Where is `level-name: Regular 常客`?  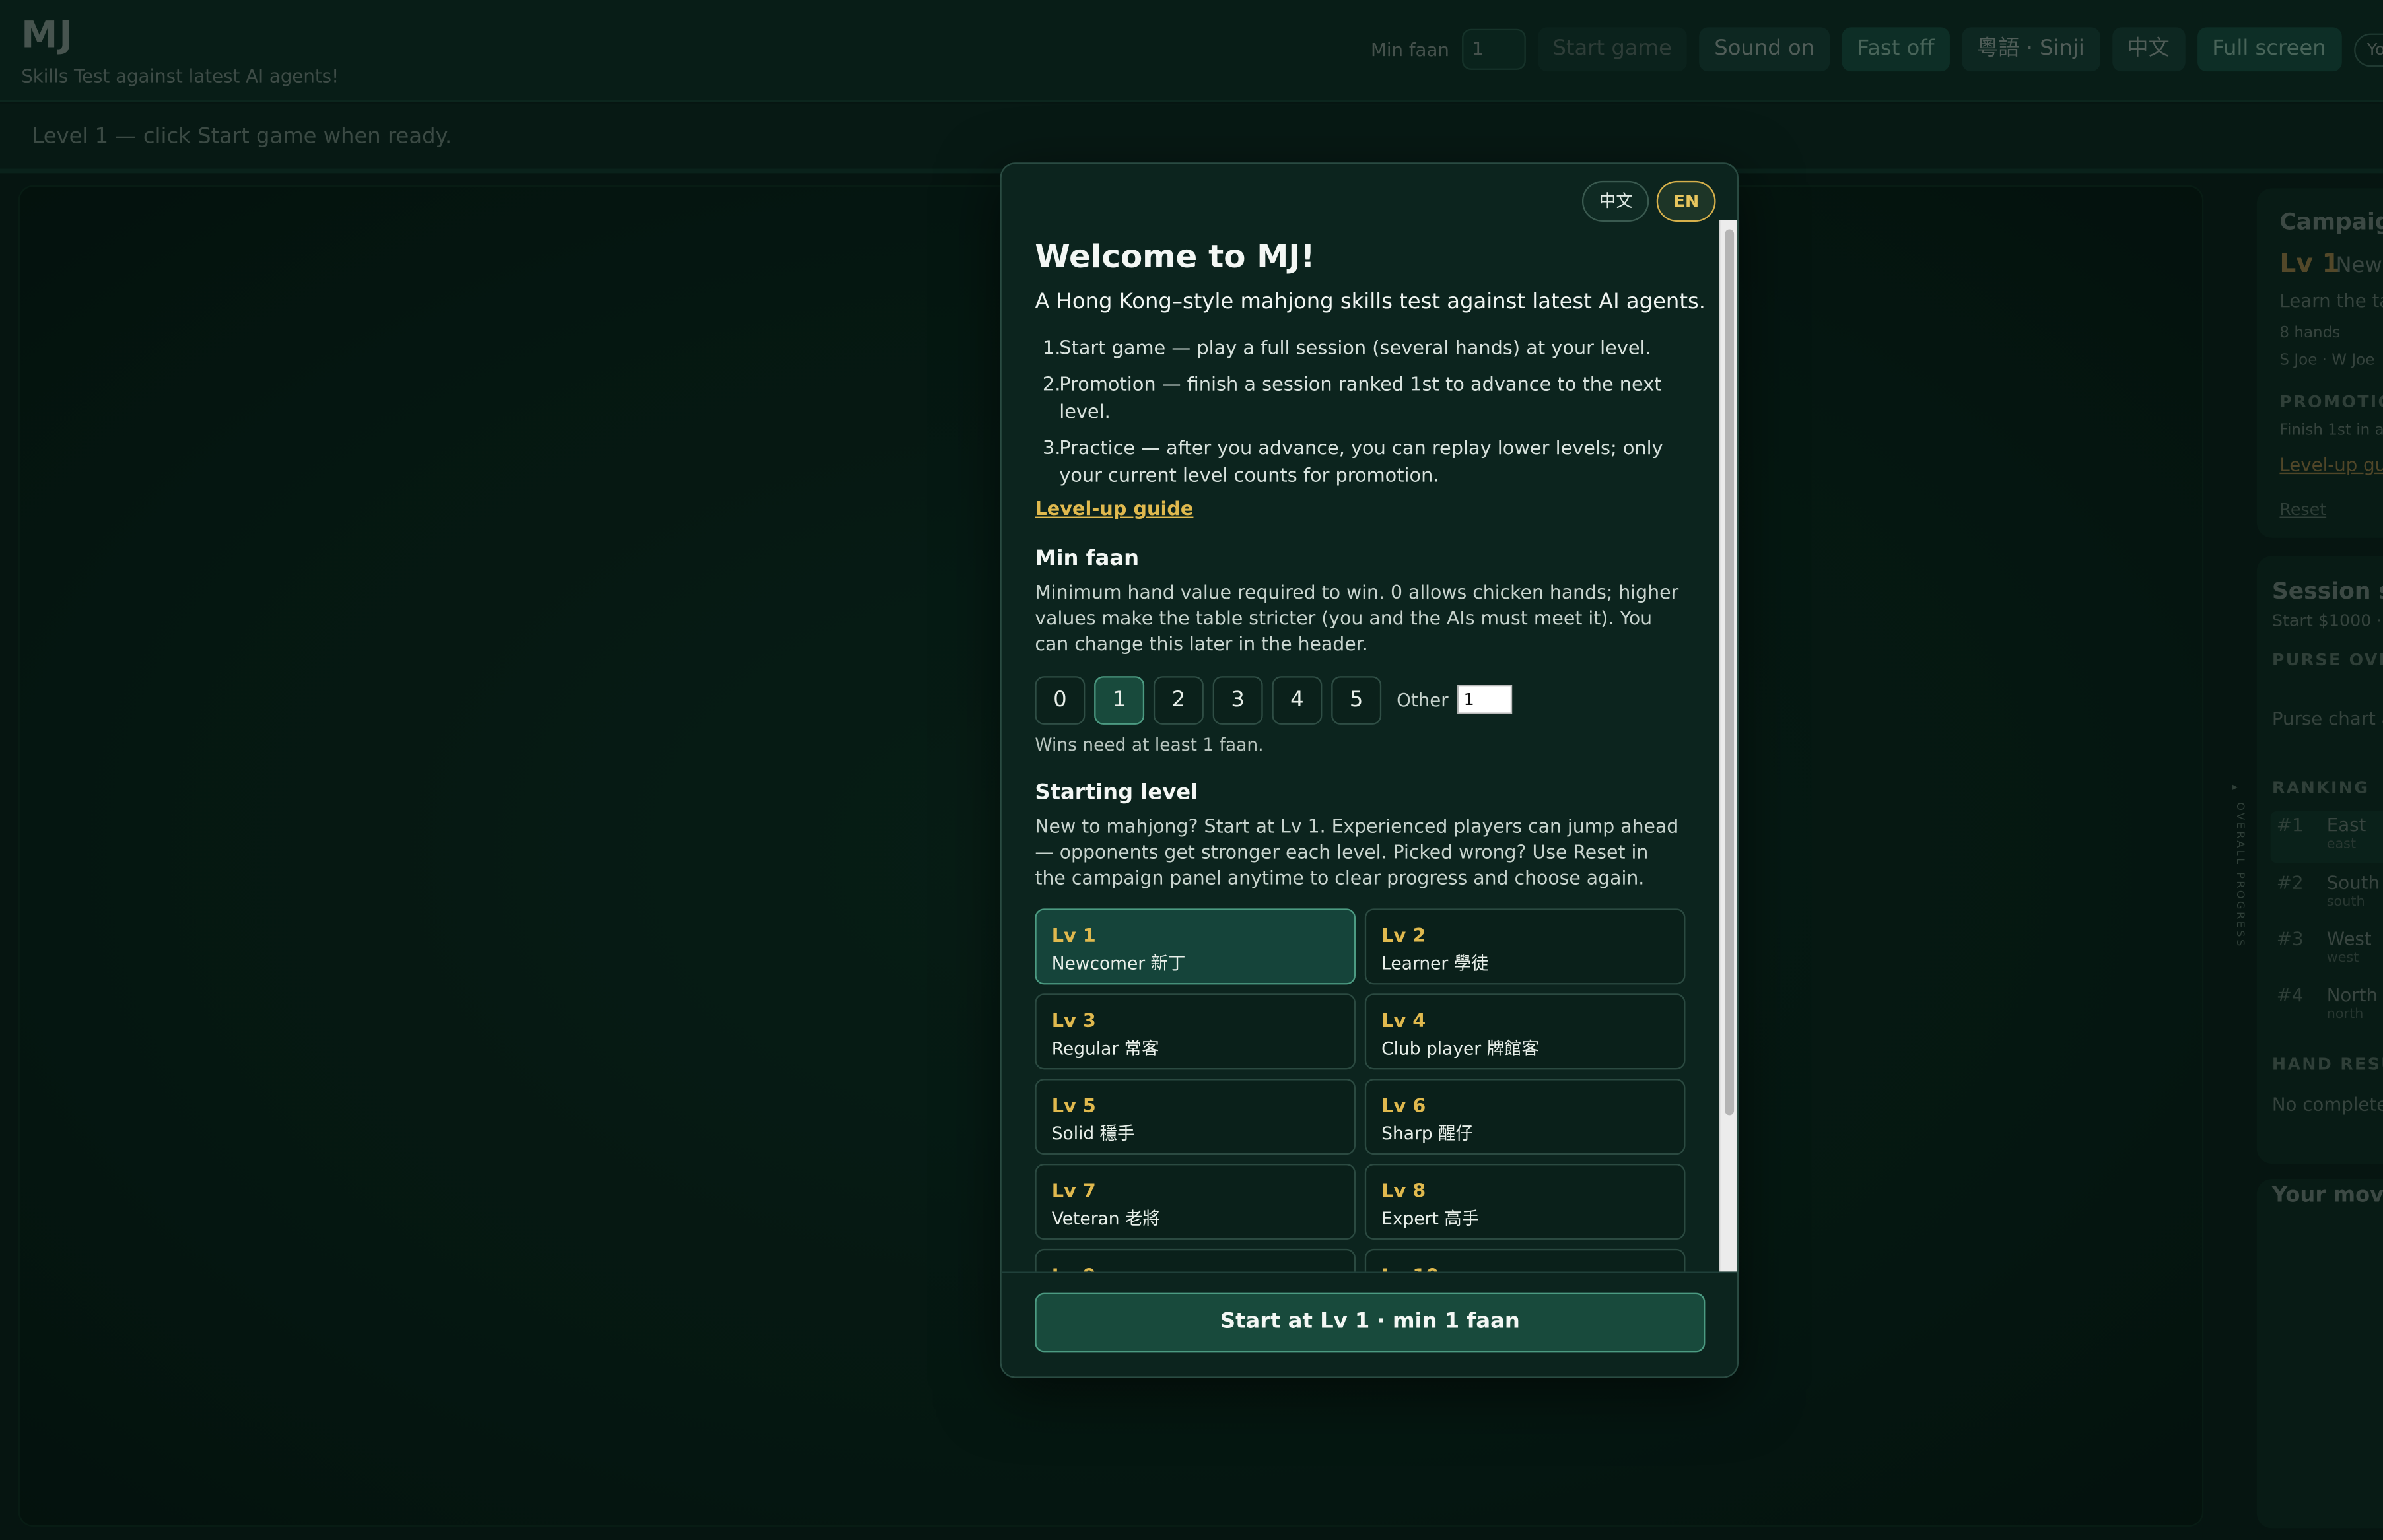
level-name: Regular 常客 is located at coordinates (1105, 1048).